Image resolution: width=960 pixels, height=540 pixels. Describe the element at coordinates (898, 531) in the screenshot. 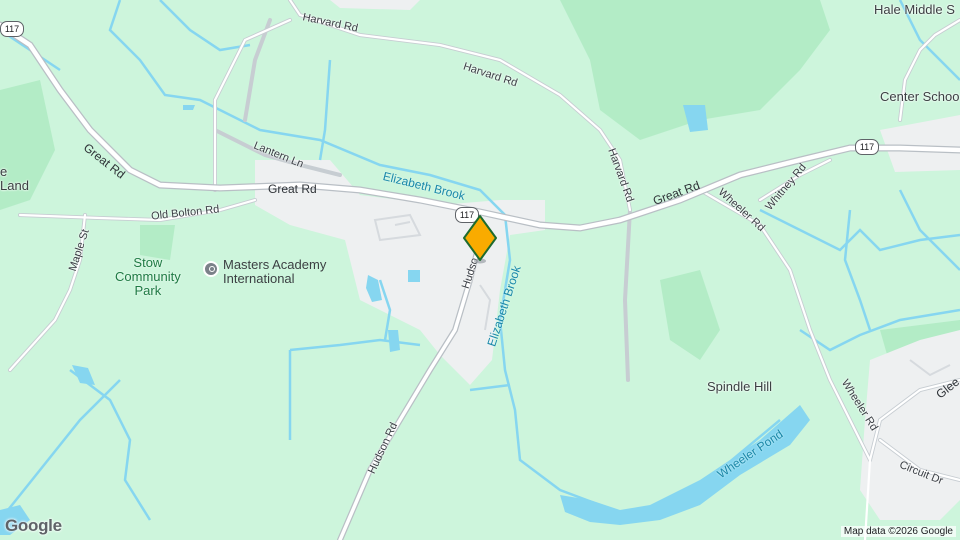

I see `map-attribution: Map data ©2026 Google` at that location.